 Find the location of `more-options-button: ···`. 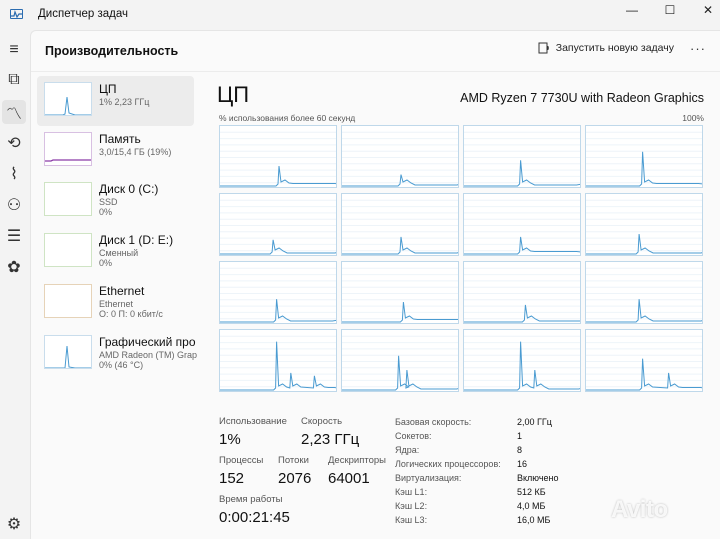

more-options-button: ··· is located at coordinates (698, 48).